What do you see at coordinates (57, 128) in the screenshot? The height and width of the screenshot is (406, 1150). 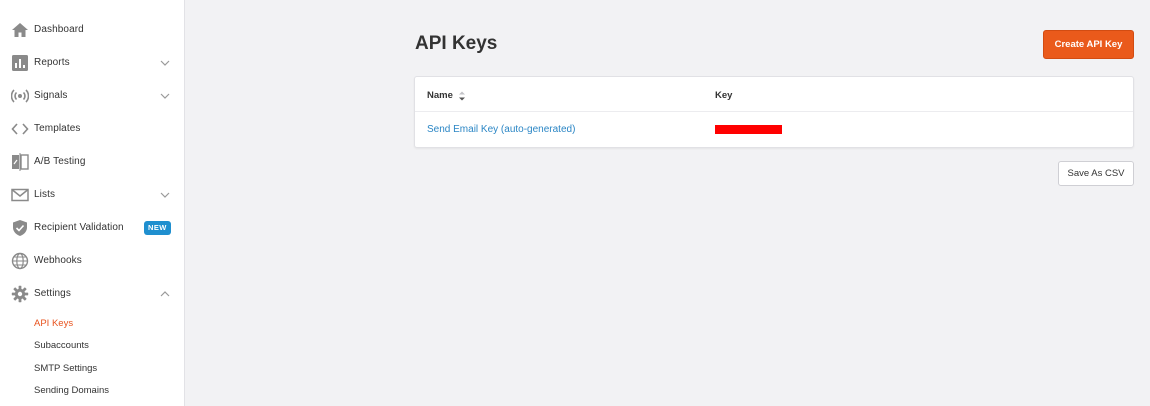 I see `sidebar-item-label: Templates` at bounding box center [57, 128].